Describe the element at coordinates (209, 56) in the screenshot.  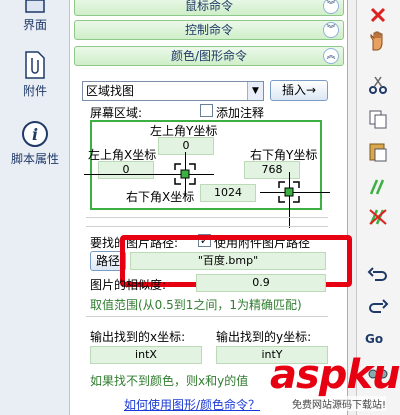
I see `section-color-commands: 颜色/图形命令 ︽` at that location.